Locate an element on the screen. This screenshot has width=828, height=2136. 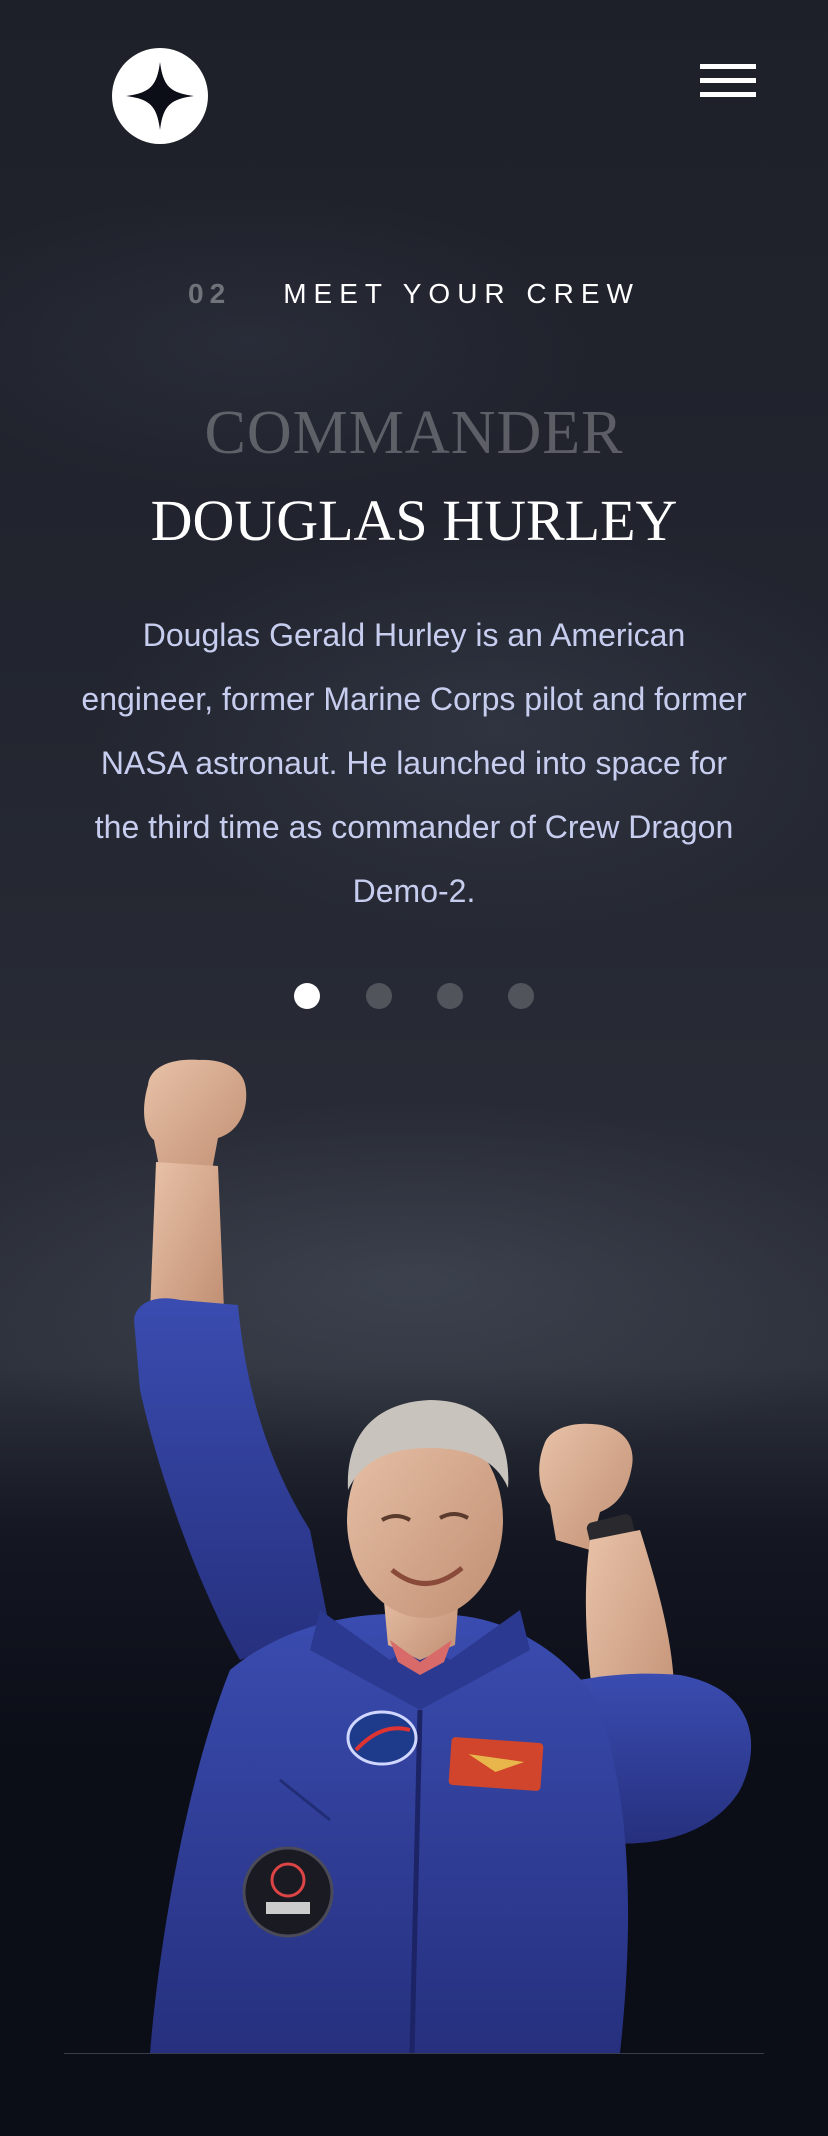
crew-pagination is located at coordinates (414, 996).